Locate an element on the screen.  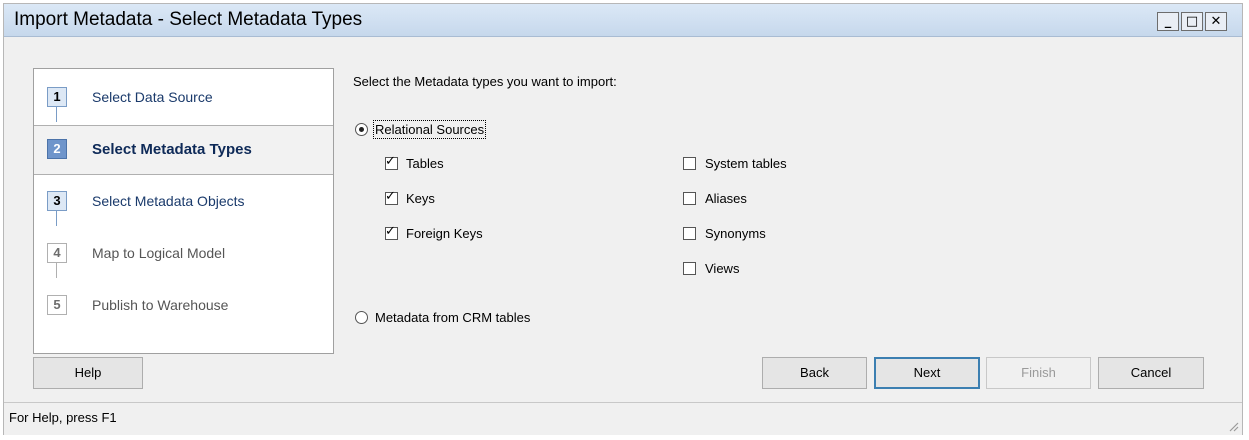
keys-checkbox: ✓ is located at coordinates (391, 197).